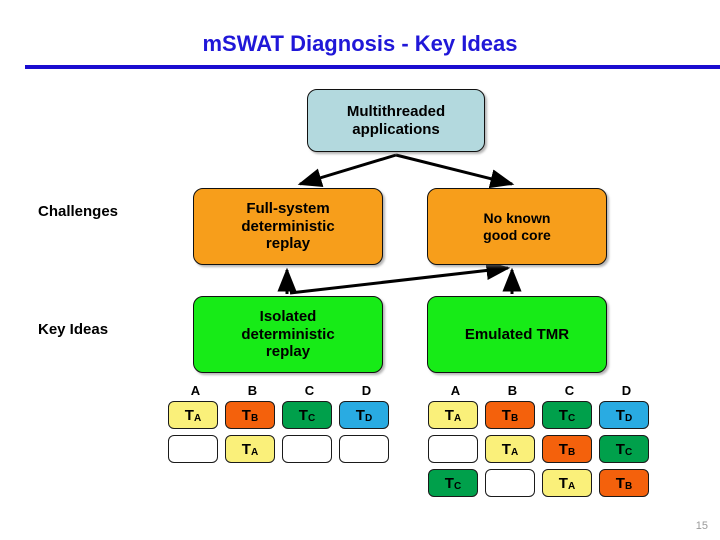 The height and width of the screenshot is (540, 720). Describe the element at coordinates (517, 234) in the screenshot. I see `box-noknown-line2: good core` at that location.